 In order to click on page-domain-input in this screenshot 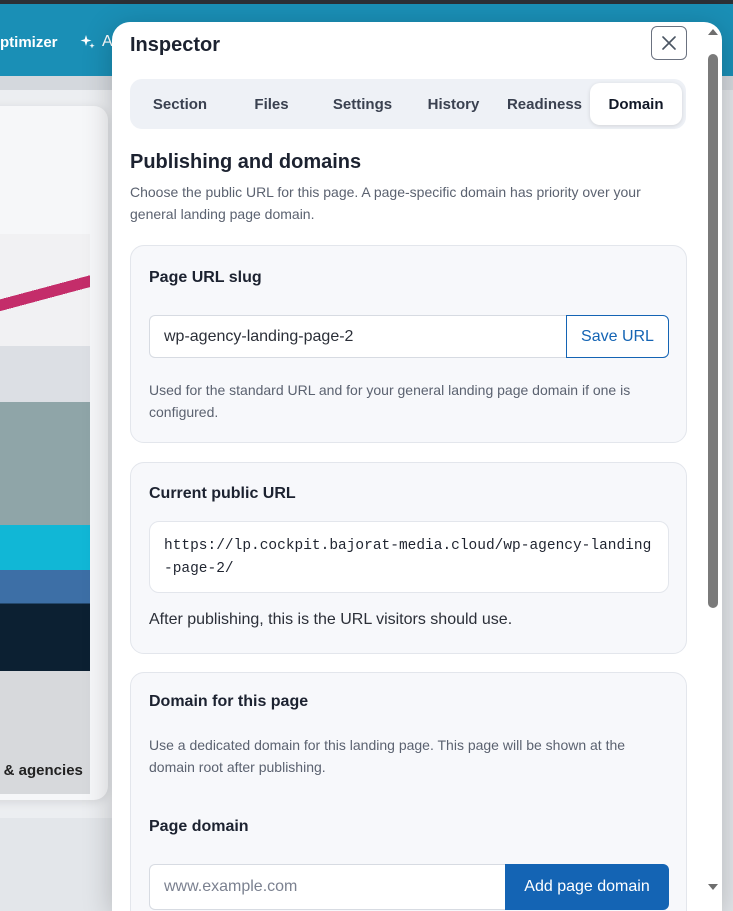, I will do `click(327, 887)`.